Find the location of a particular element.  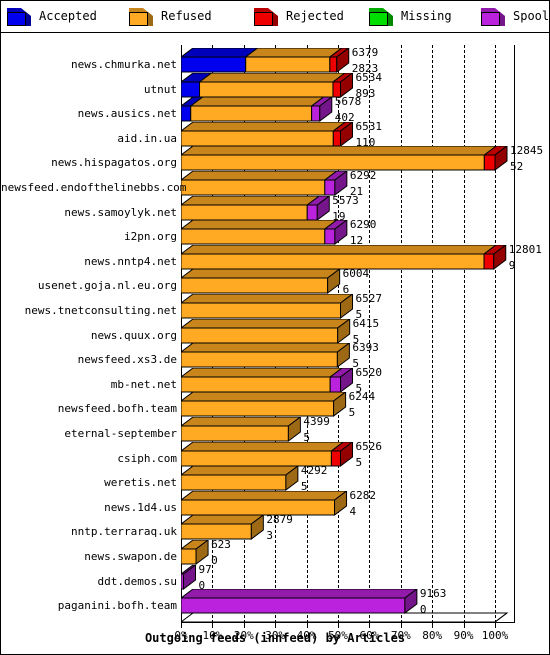

legend-label: Accepted is located at coordinates (68, 16).